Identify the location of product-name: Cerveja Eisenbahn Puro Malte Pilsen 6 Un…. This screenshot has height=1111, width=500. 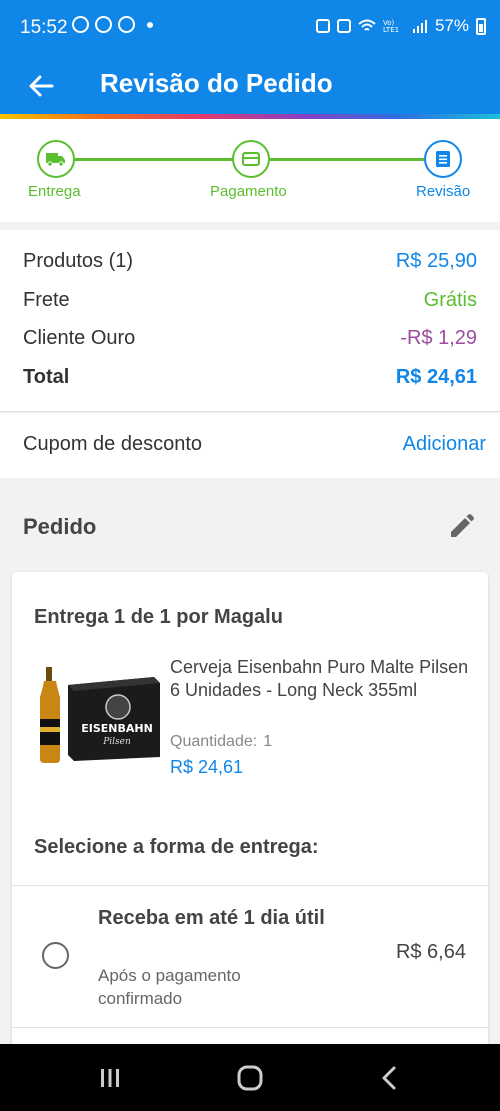
(319, 678).